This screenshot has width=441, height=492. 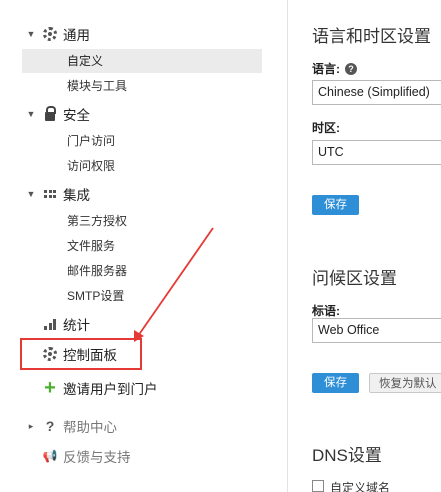 I want to click on save-language-button: 保存, so click(x=335, y=205).